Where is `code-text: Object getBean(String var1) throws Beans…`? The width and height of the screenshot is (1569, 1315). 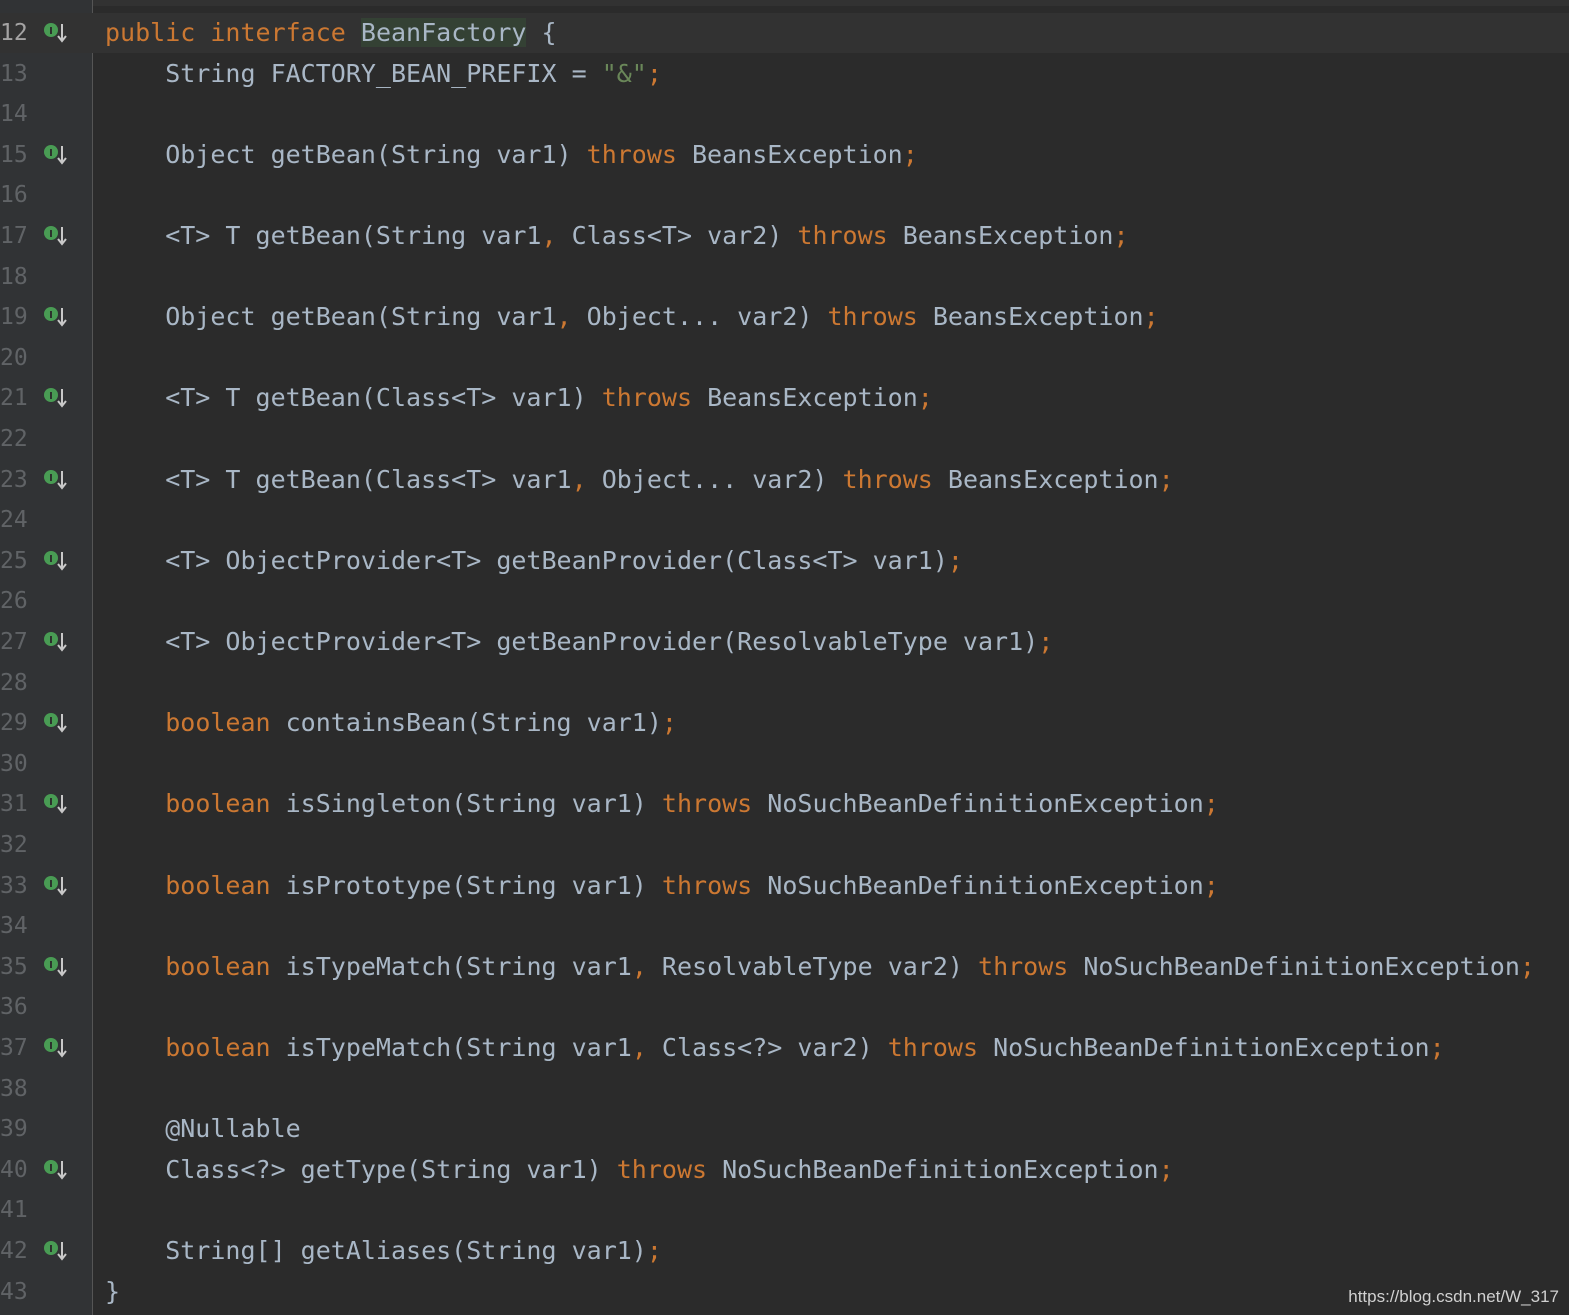 code-text: Object getBean(String var1) throws Beans… is located at coordinates (511, 155).